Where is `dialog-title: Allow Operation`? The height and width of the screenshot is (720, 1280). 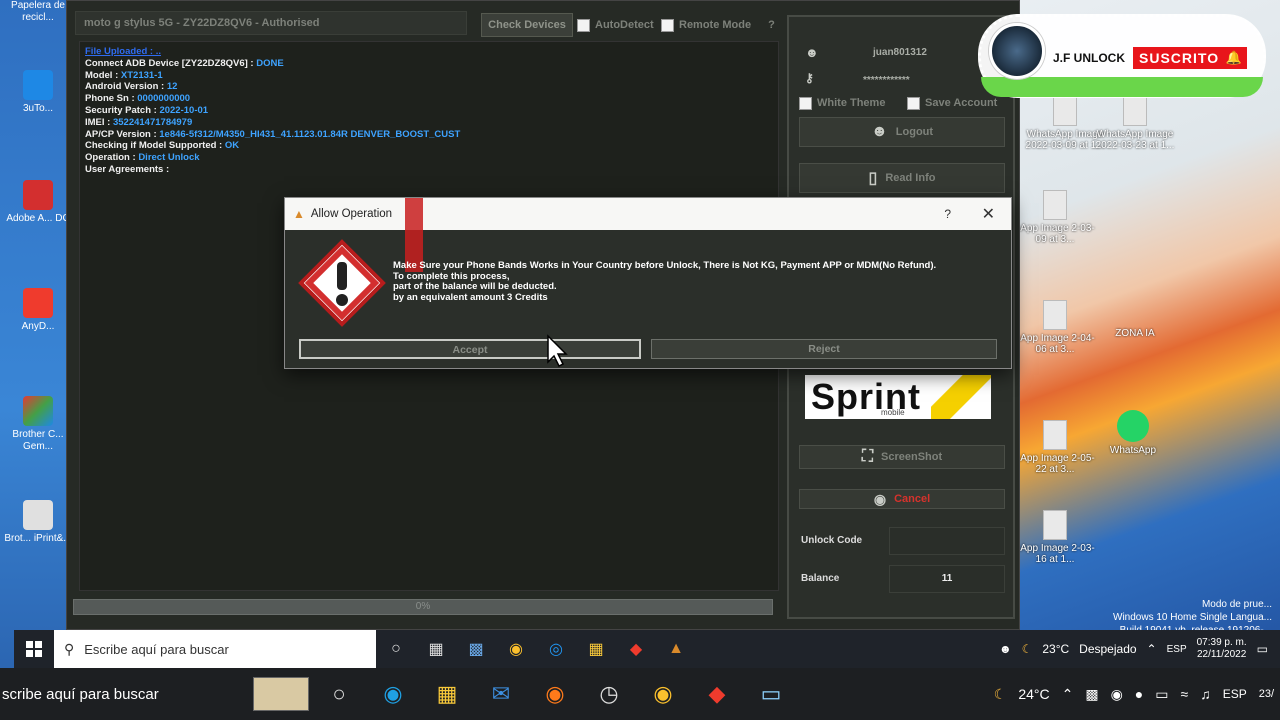 dialog-title: Allow Operation is located at coordinates (351, 214).